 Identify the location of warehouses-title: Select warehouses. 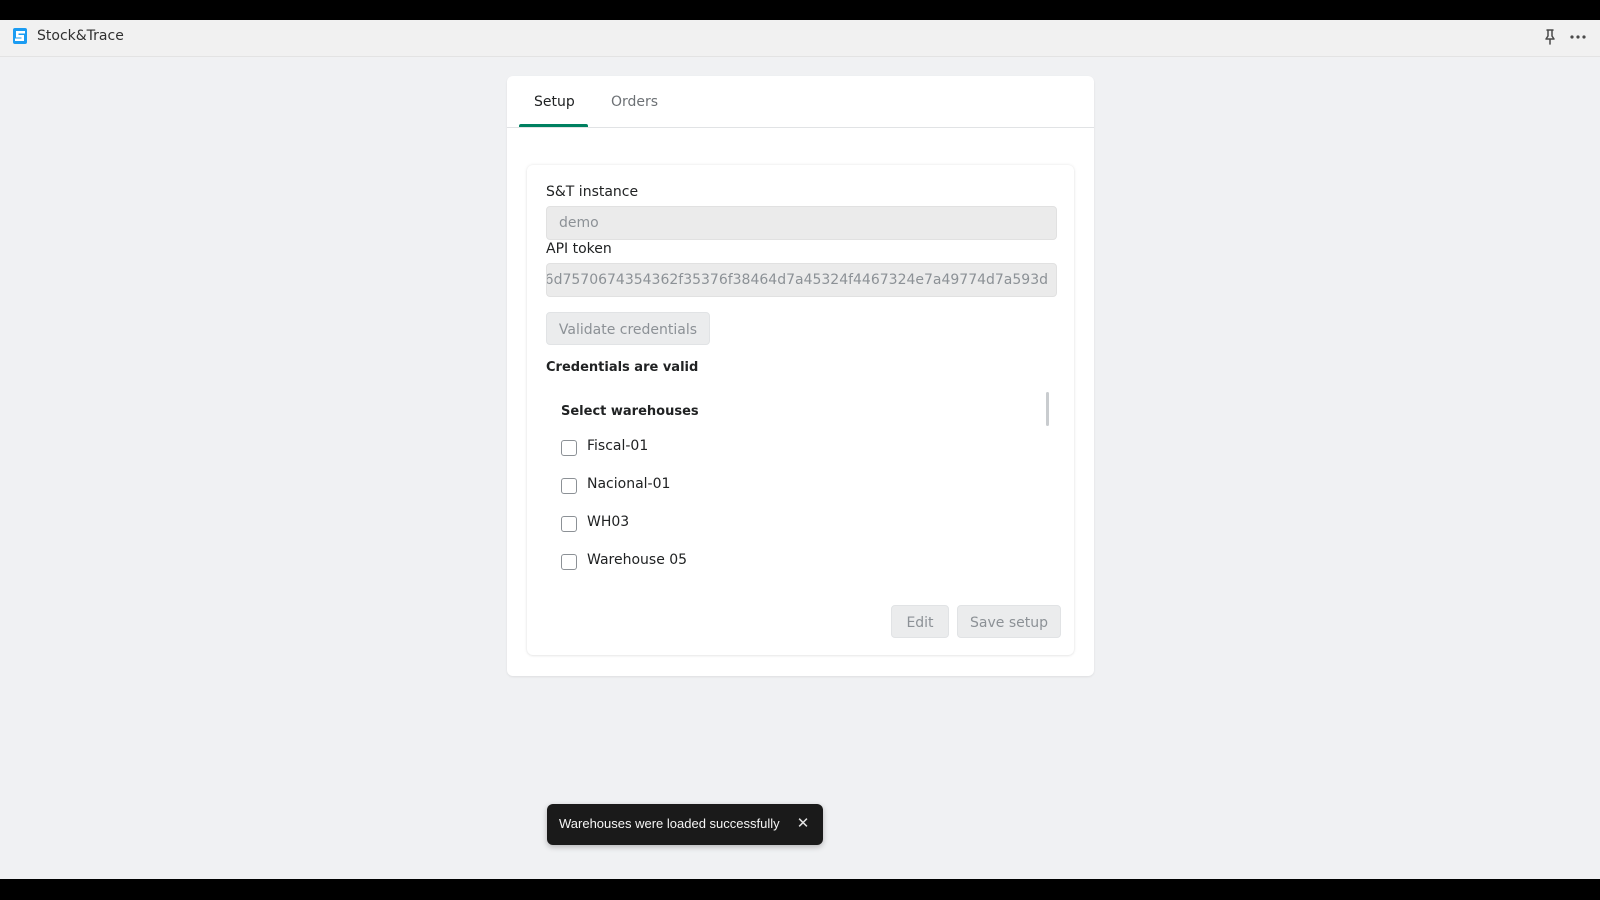
(630, 411).